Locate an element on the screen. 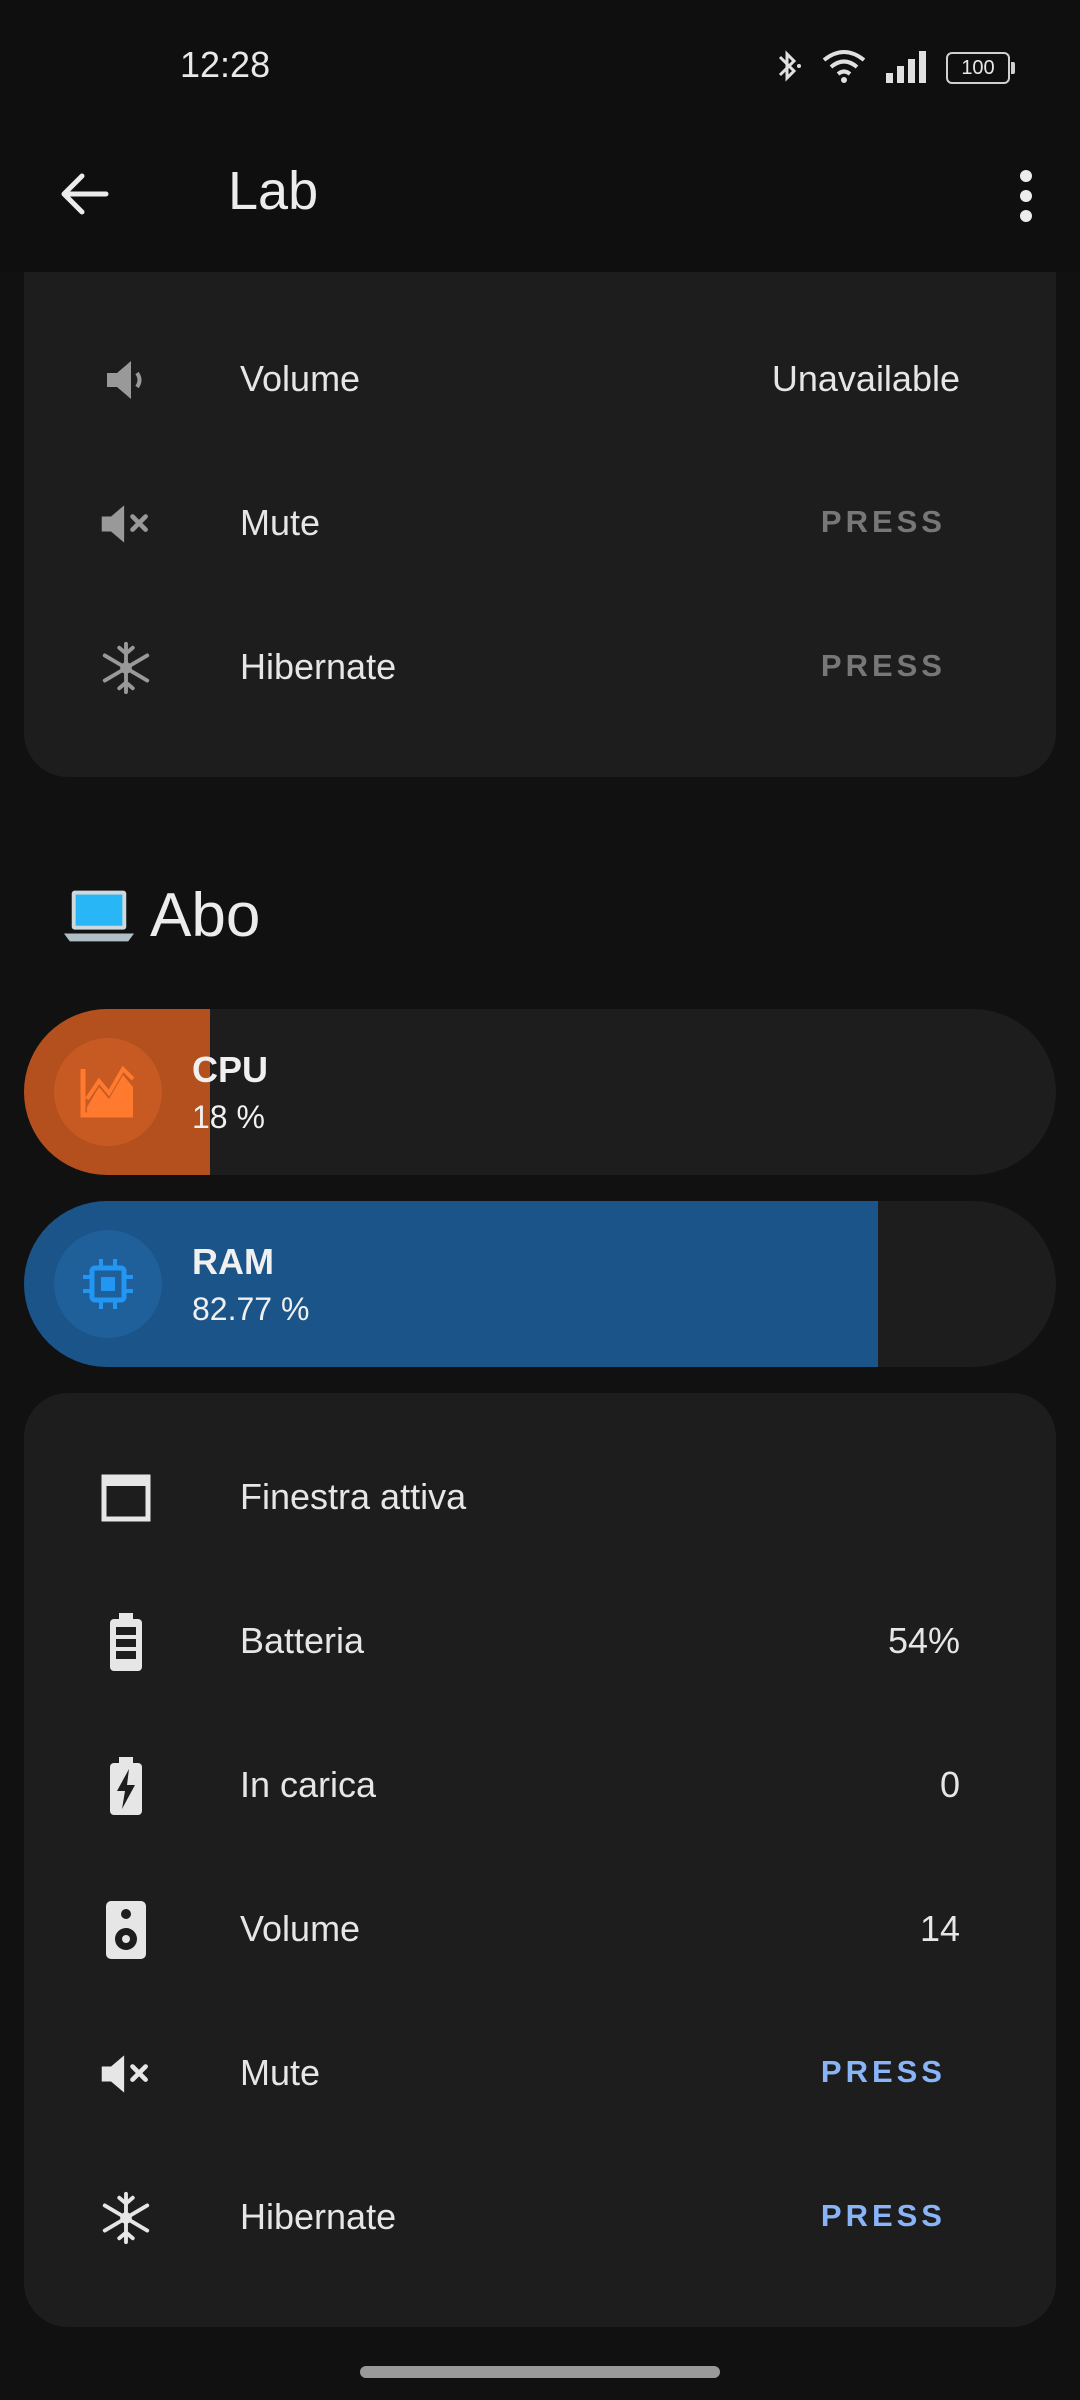 The image size is (1080, 2400). cpu-icon-badge is located at coordinates (108, 1092).